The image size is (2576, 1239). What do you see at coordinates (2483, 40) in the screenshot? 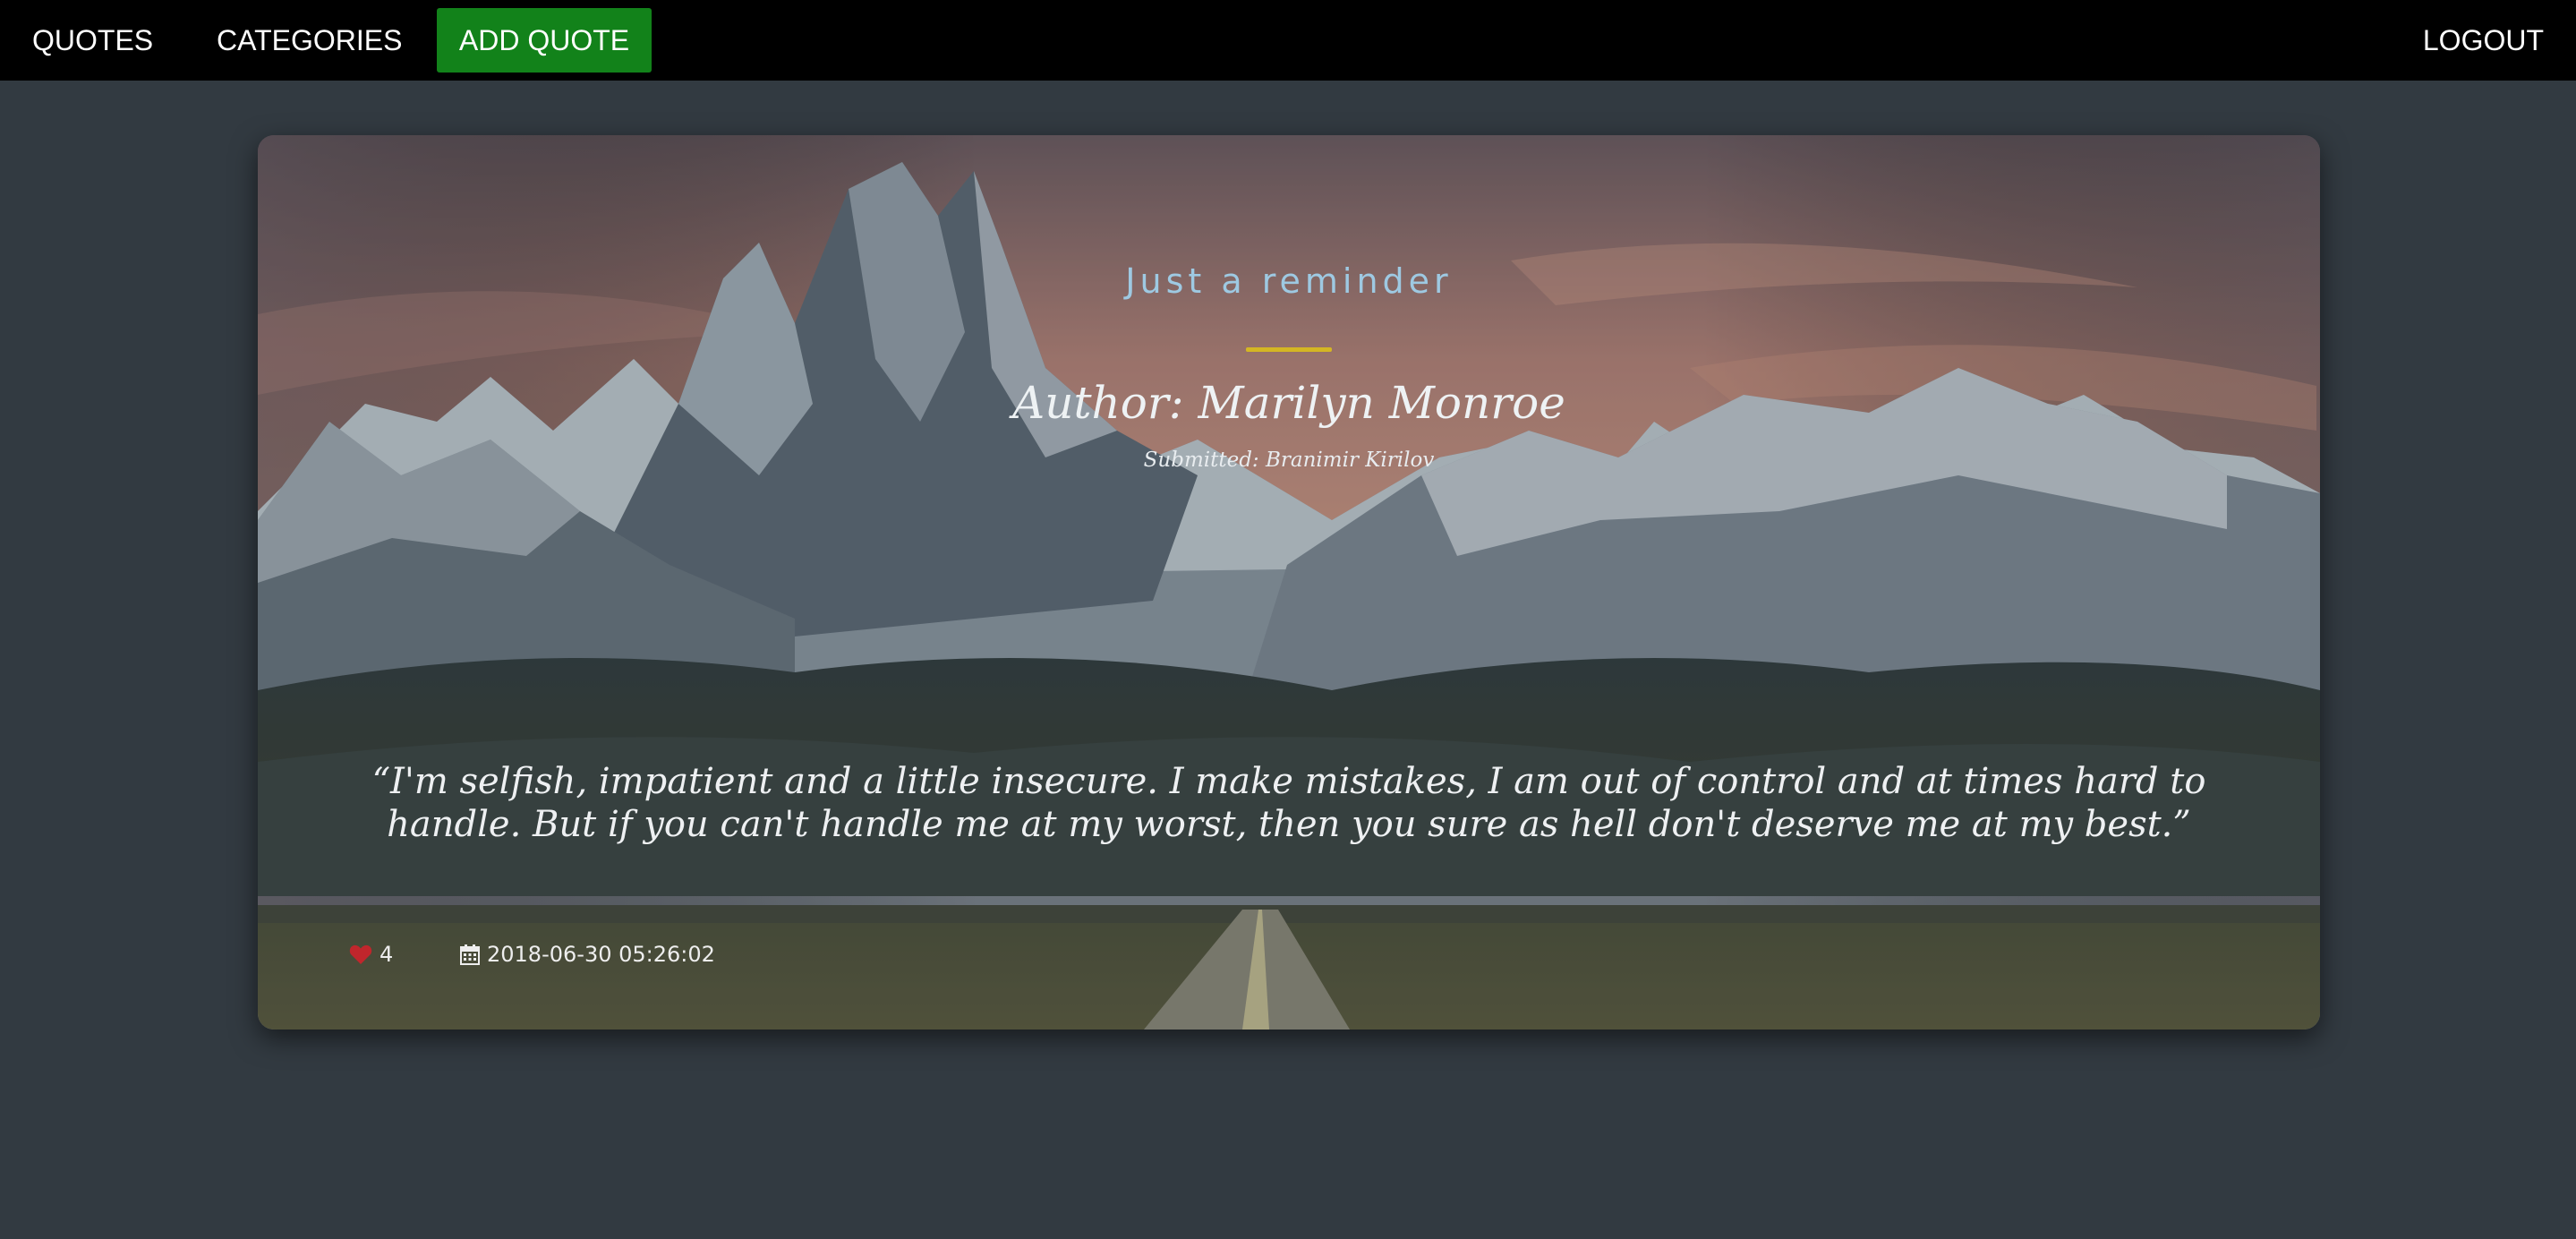
I see `nav-logout-link: LOGOUT` at bounding box center [2483, 40].